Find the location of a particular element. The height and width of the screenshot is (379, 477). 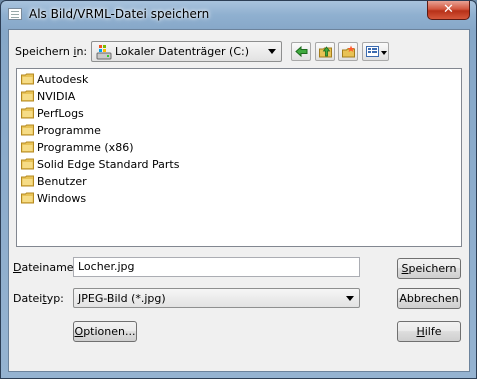

filename-label: Dateiname: is located at coordinates (45, 267).